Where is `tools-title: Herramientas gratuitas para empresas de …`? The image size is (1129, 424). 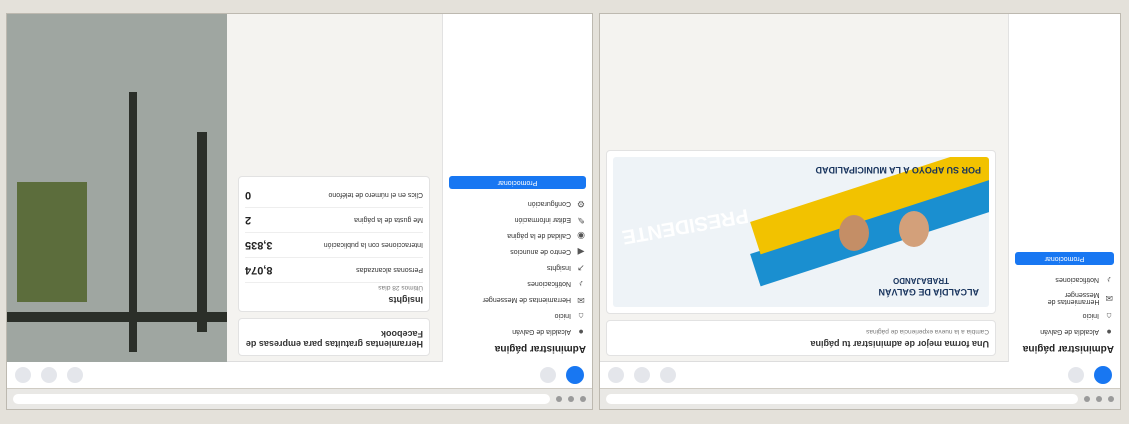
tools-title: Herramientas gratuitas para empresas de … is located at coordinates (334, 339).